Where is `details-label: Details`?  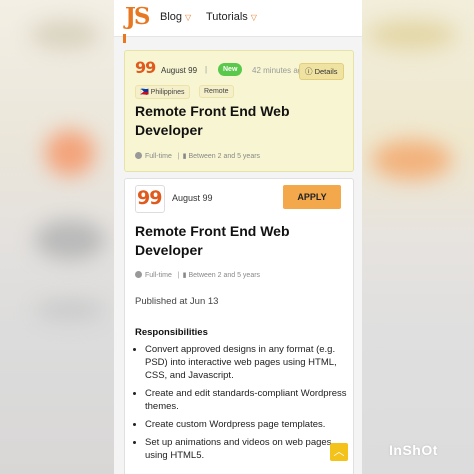
details-label: Details is located at coordinates (326, 71).